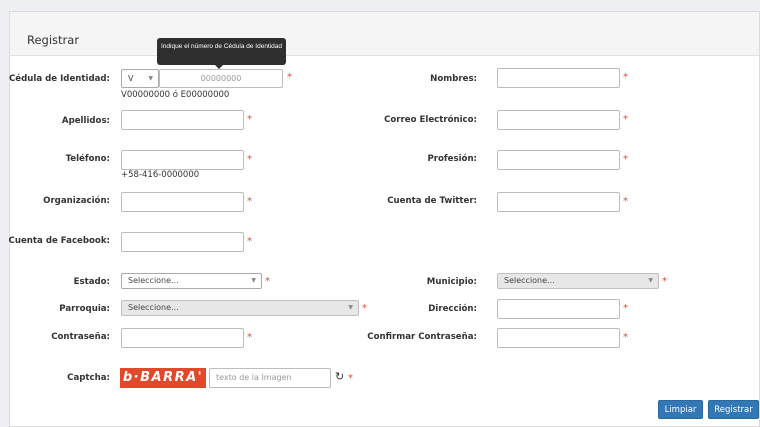  Describe the element at coordinates (182, 202) in the screenshot. I see `organizacion-input` at that location.